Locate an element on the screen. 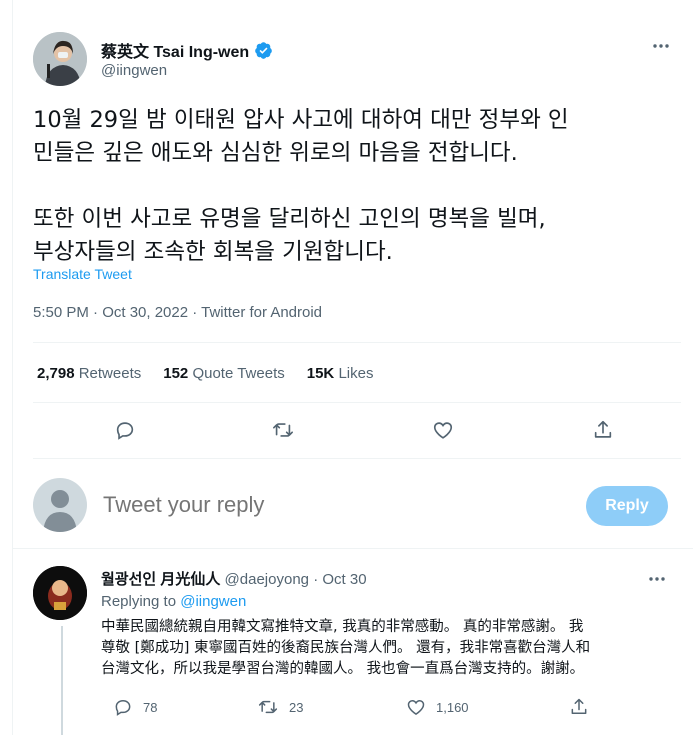  retweets-stat: 2,798 Retweets is located at coordinates (89, 373).